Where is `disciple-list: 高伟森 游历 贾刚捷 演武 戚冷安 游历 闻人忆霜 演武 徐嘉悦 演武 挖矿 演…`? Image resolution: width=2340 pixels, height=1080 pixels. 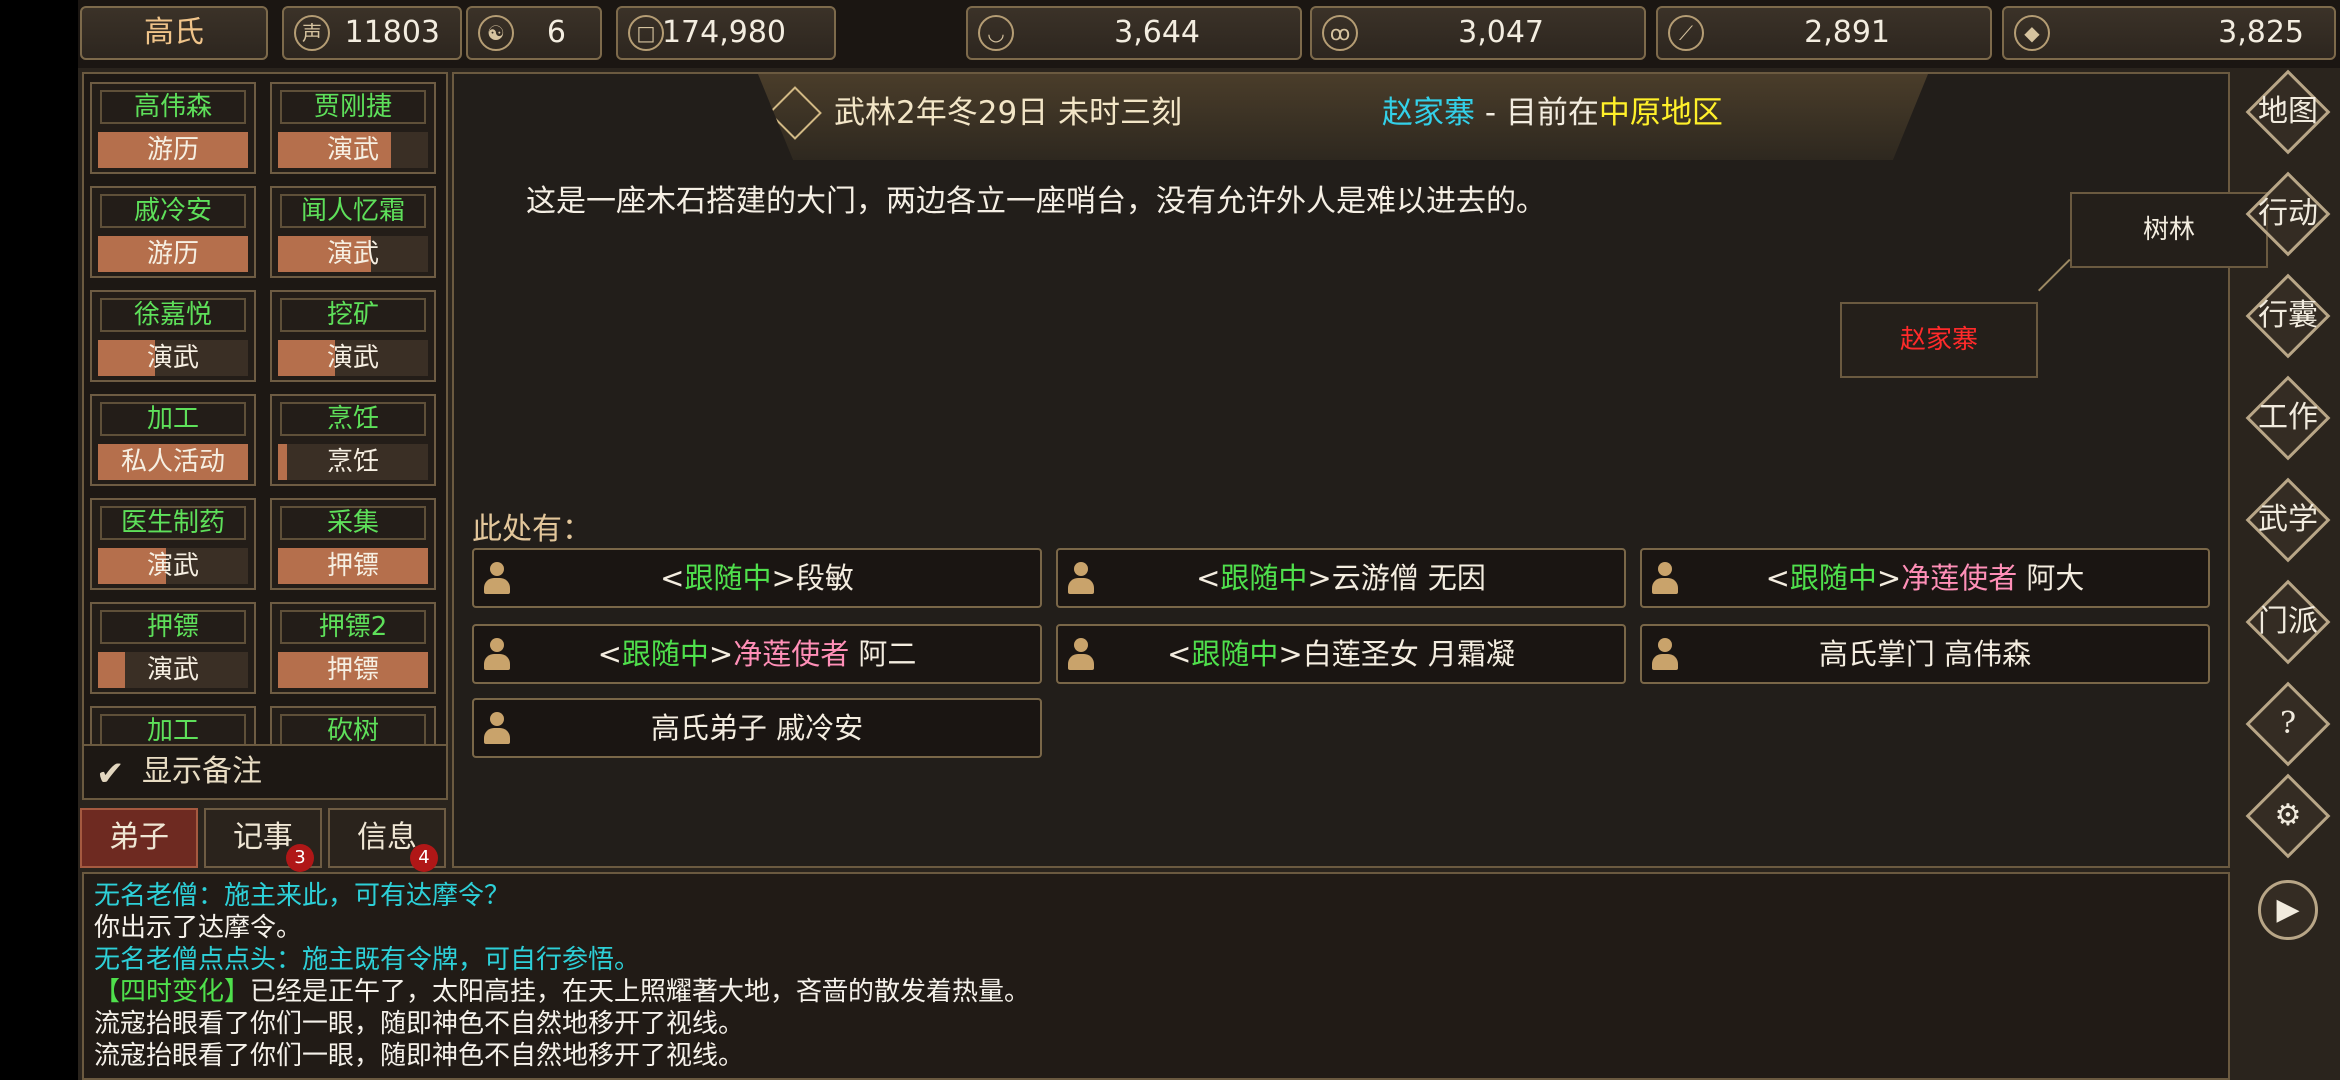 disciple-list: 高伟森 游历 贾刚捷 演武 戚冷安 游历 闻人忆霜 演武 徐嘉悦 演武 挖矿 演… is located at coordinates (265, 409).